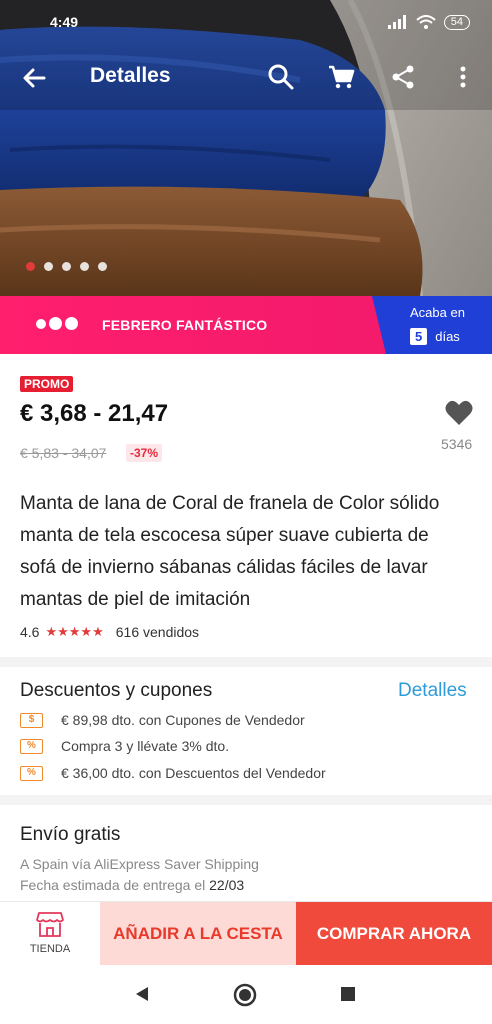  What do you see at coordinates (281, 77) in the screenshot?
I see `search-icon` at bounding box center [281, 77].